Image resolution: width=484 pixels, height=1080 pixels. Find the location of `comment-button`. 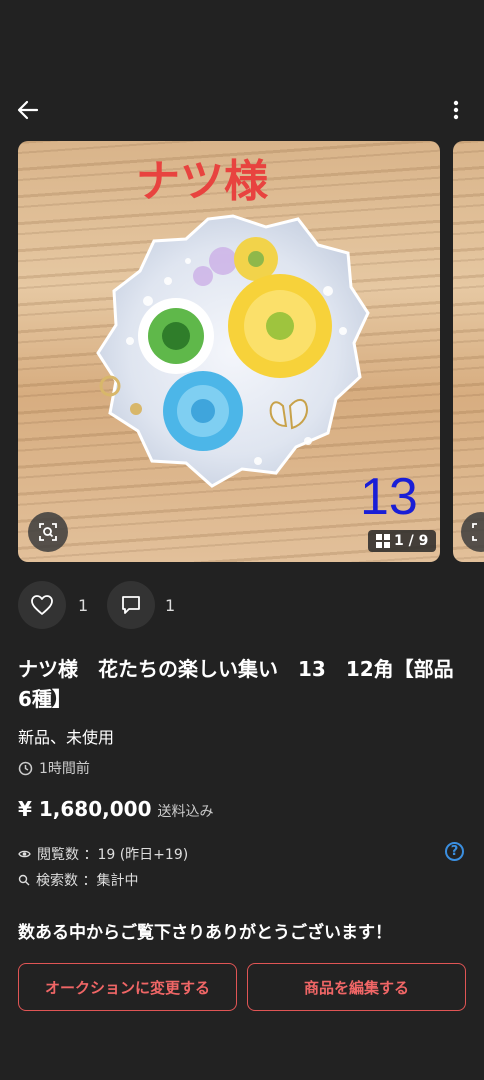

comment-button is located at coordinates (131, 605).